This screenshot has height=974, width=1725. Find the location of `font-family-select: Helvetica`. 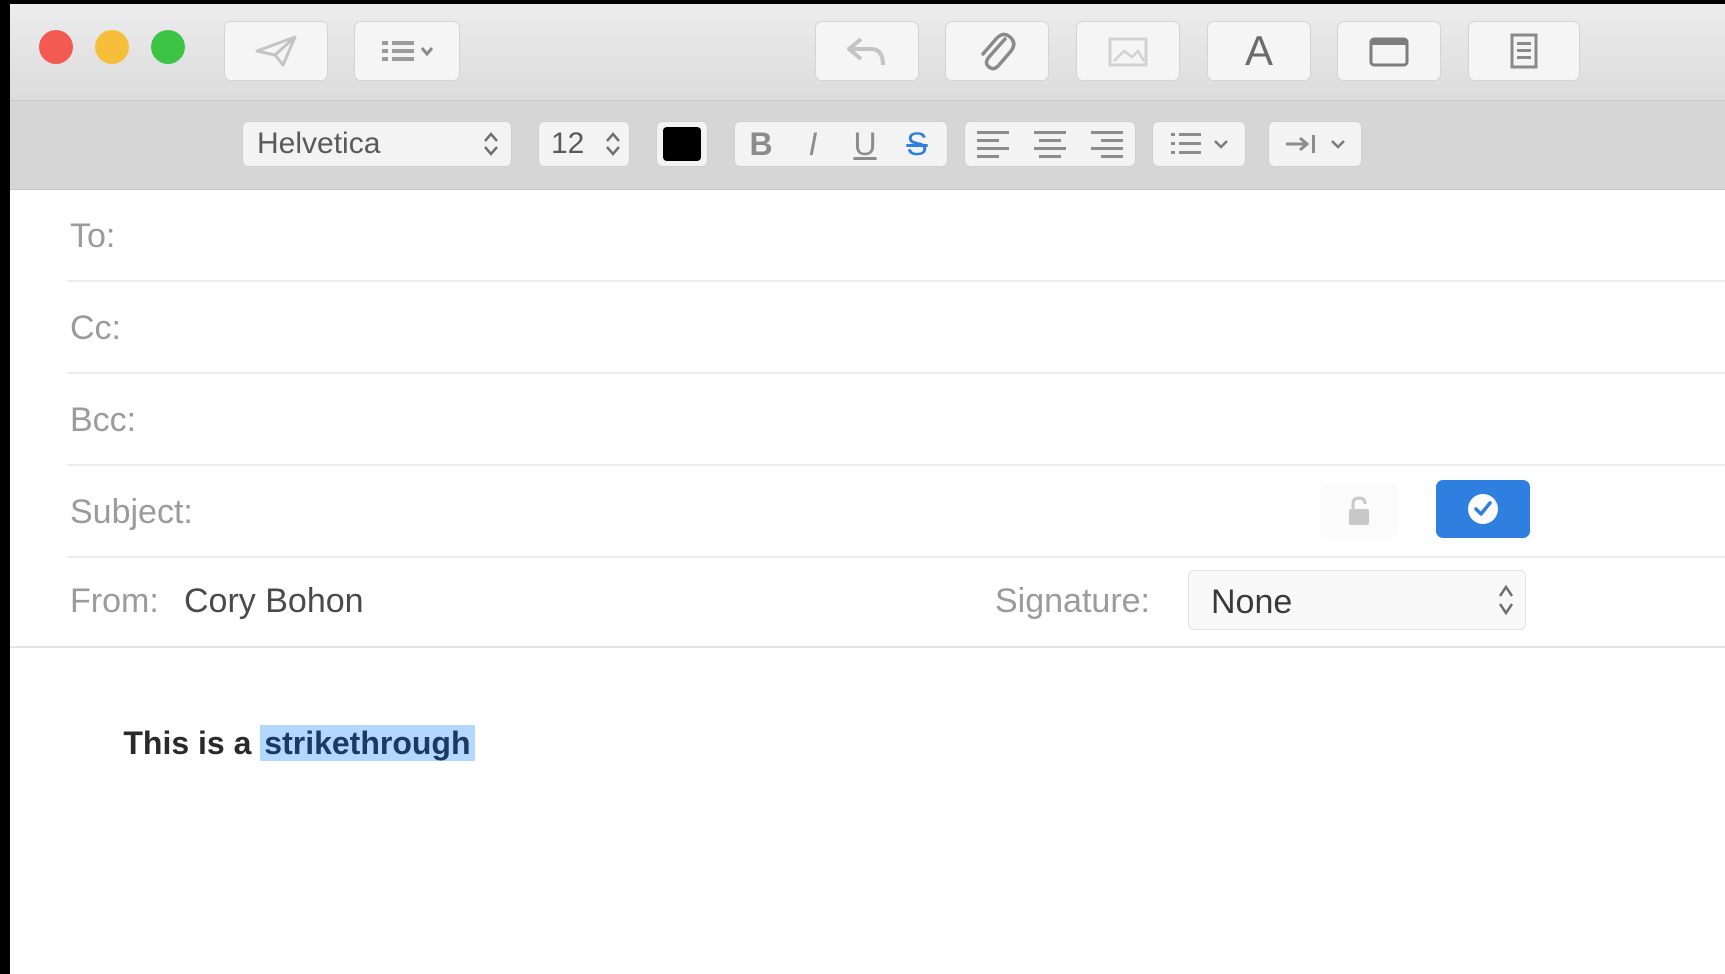

font-family-select: Helvetica is located at coordinates (377, 144).